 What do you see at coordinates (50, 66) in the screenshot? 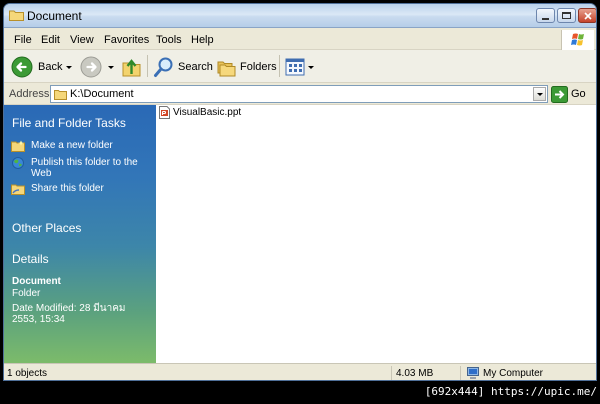
I see `back-label: Back` at bounding box center [50, 66].